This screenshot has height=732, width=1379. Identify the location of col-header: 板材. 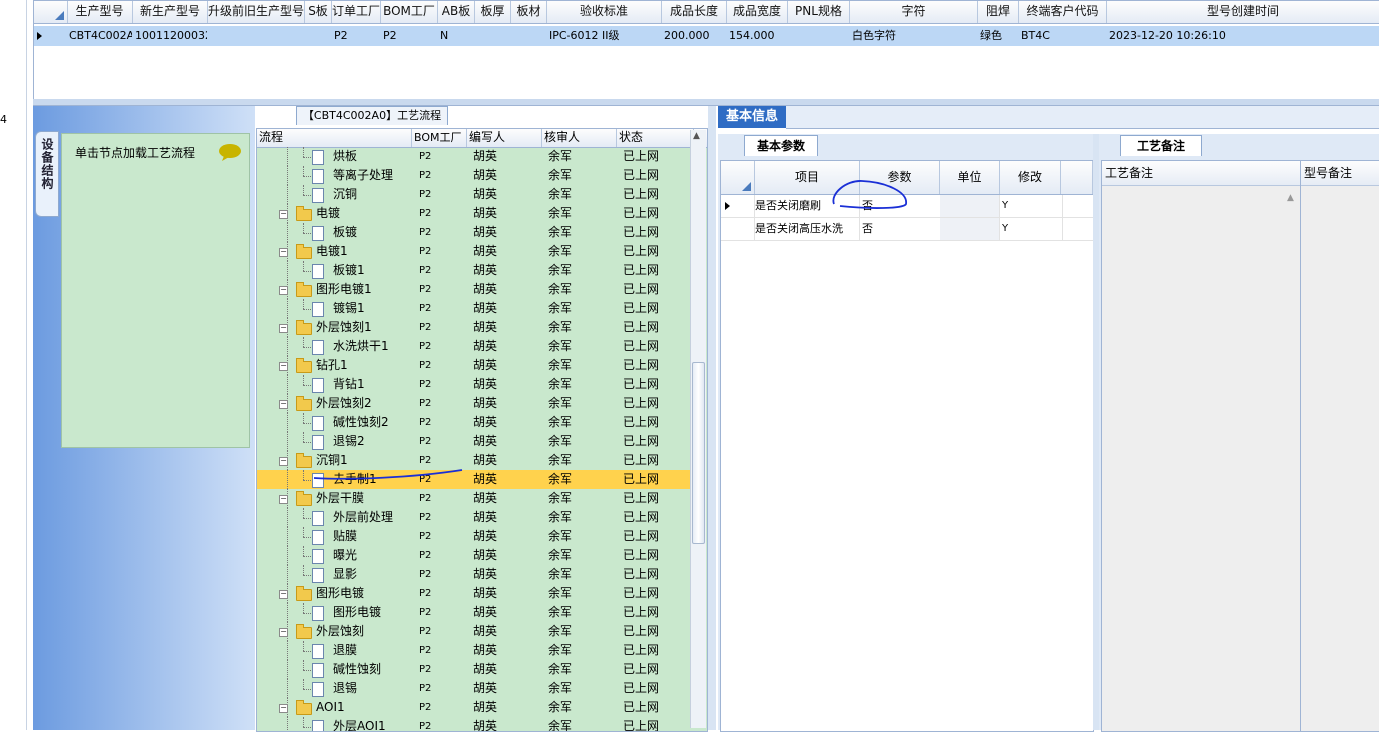
(529, 12).